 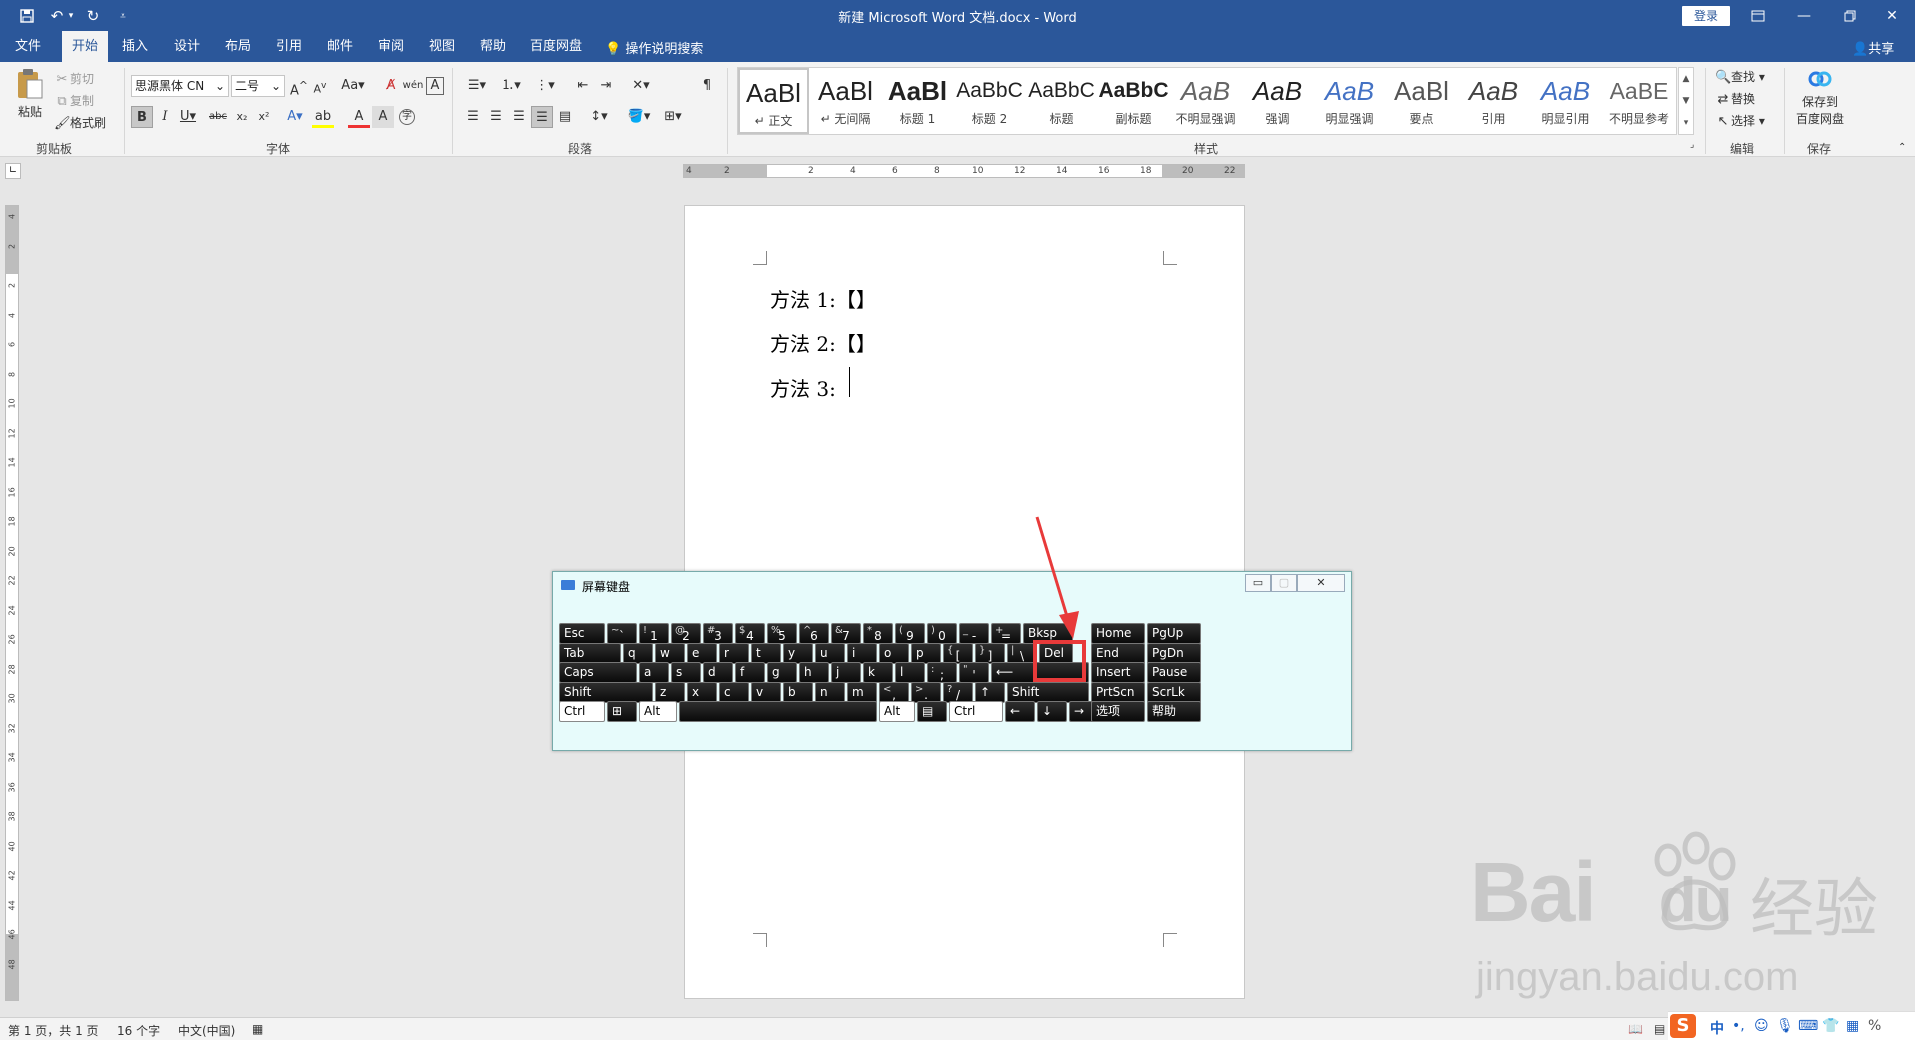 I want to click on osk-key: $4, so click(x=750, y=633).